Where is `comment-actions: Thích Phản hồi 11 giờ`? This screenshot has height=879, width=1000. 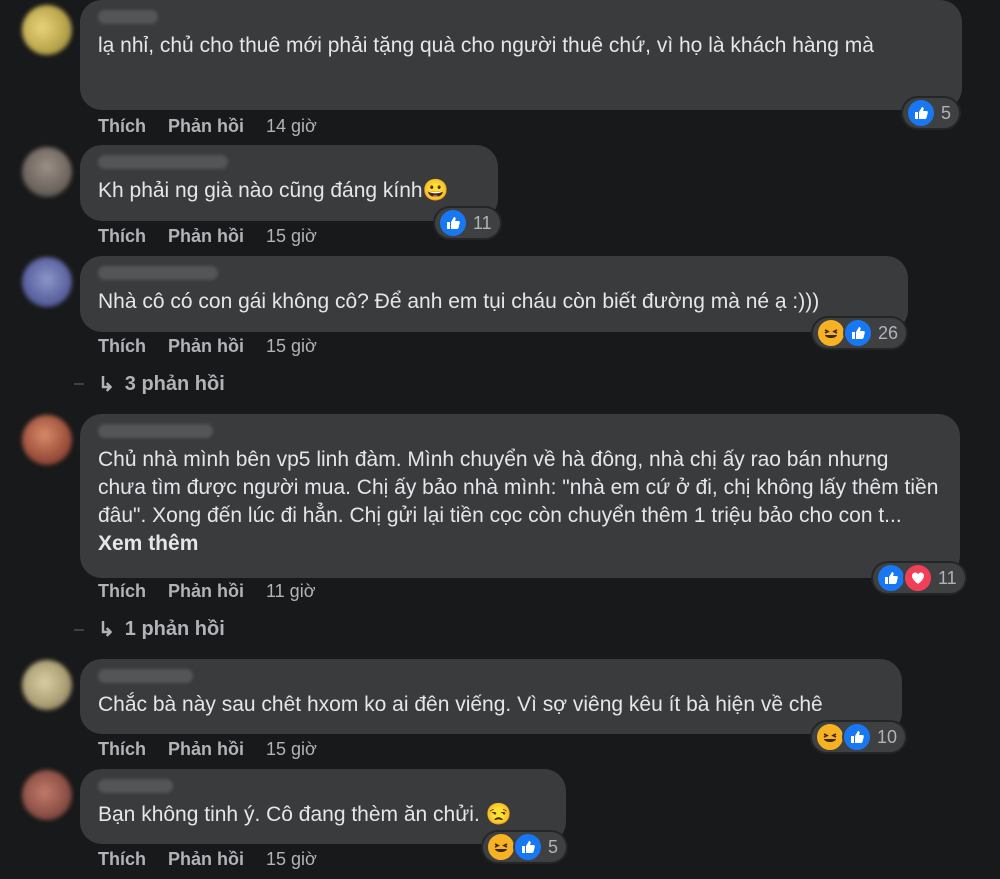
comment-actions: Thích Phản hồi 11 giờ is located at coordinates (207, 591).